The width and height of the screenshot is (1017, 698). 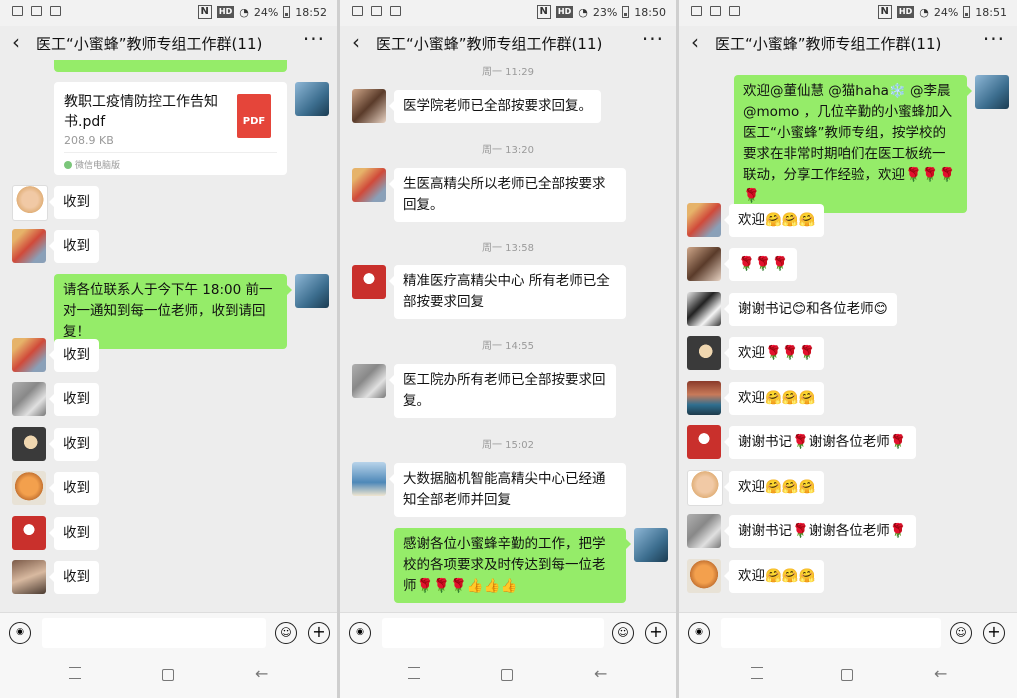 What do you see at coordinates (715, 11) in the screenshot?
I see `mail-icon` at bounding box center [715, 11].